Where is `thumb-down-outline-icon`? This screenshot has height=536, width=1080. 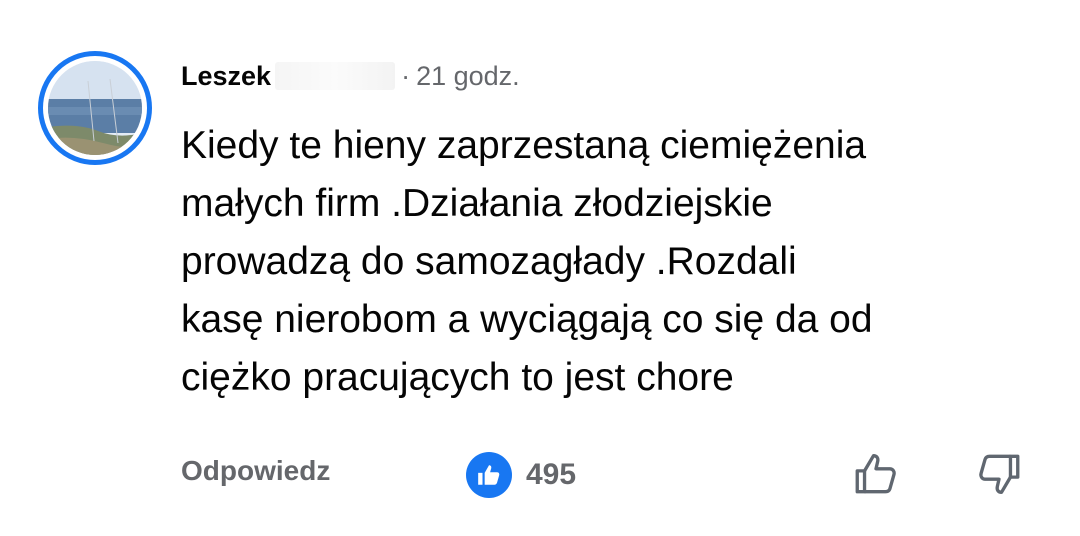
thumb-down-outline-icon is located at coordinates (999, 474).